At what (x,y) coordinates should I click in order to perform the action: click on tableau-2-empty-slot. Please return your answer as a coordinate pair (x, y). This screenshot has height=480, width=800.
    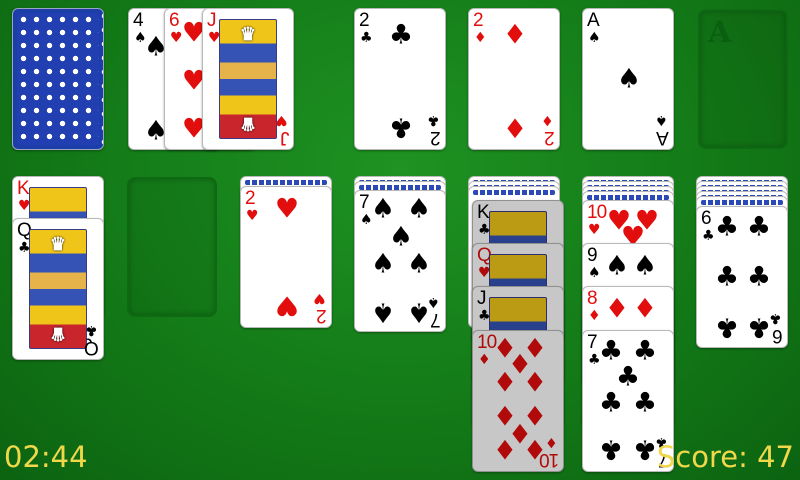
    Looking at the image, I should click on (172, 247).